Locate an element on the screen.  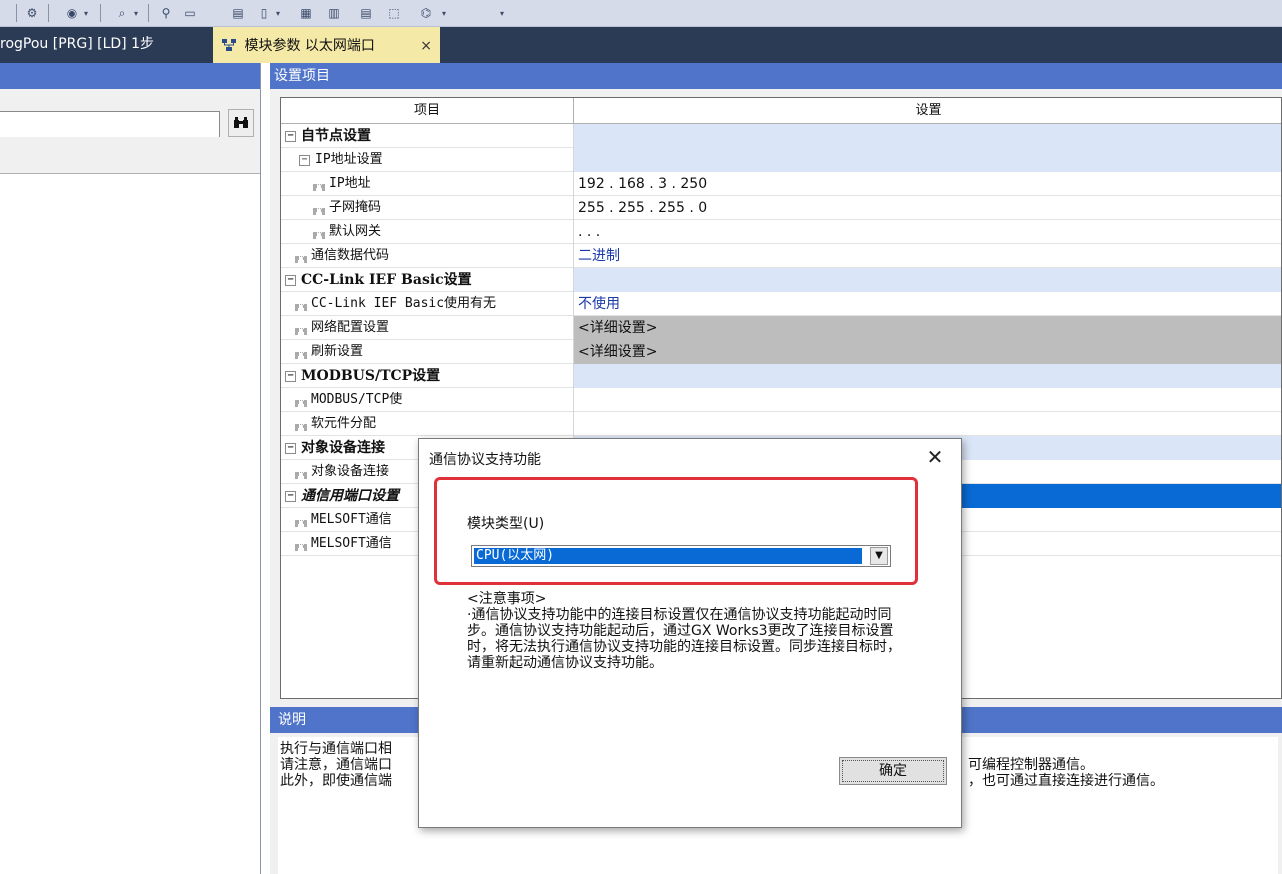
binoculars-icon is located at coordinates (241, 123).